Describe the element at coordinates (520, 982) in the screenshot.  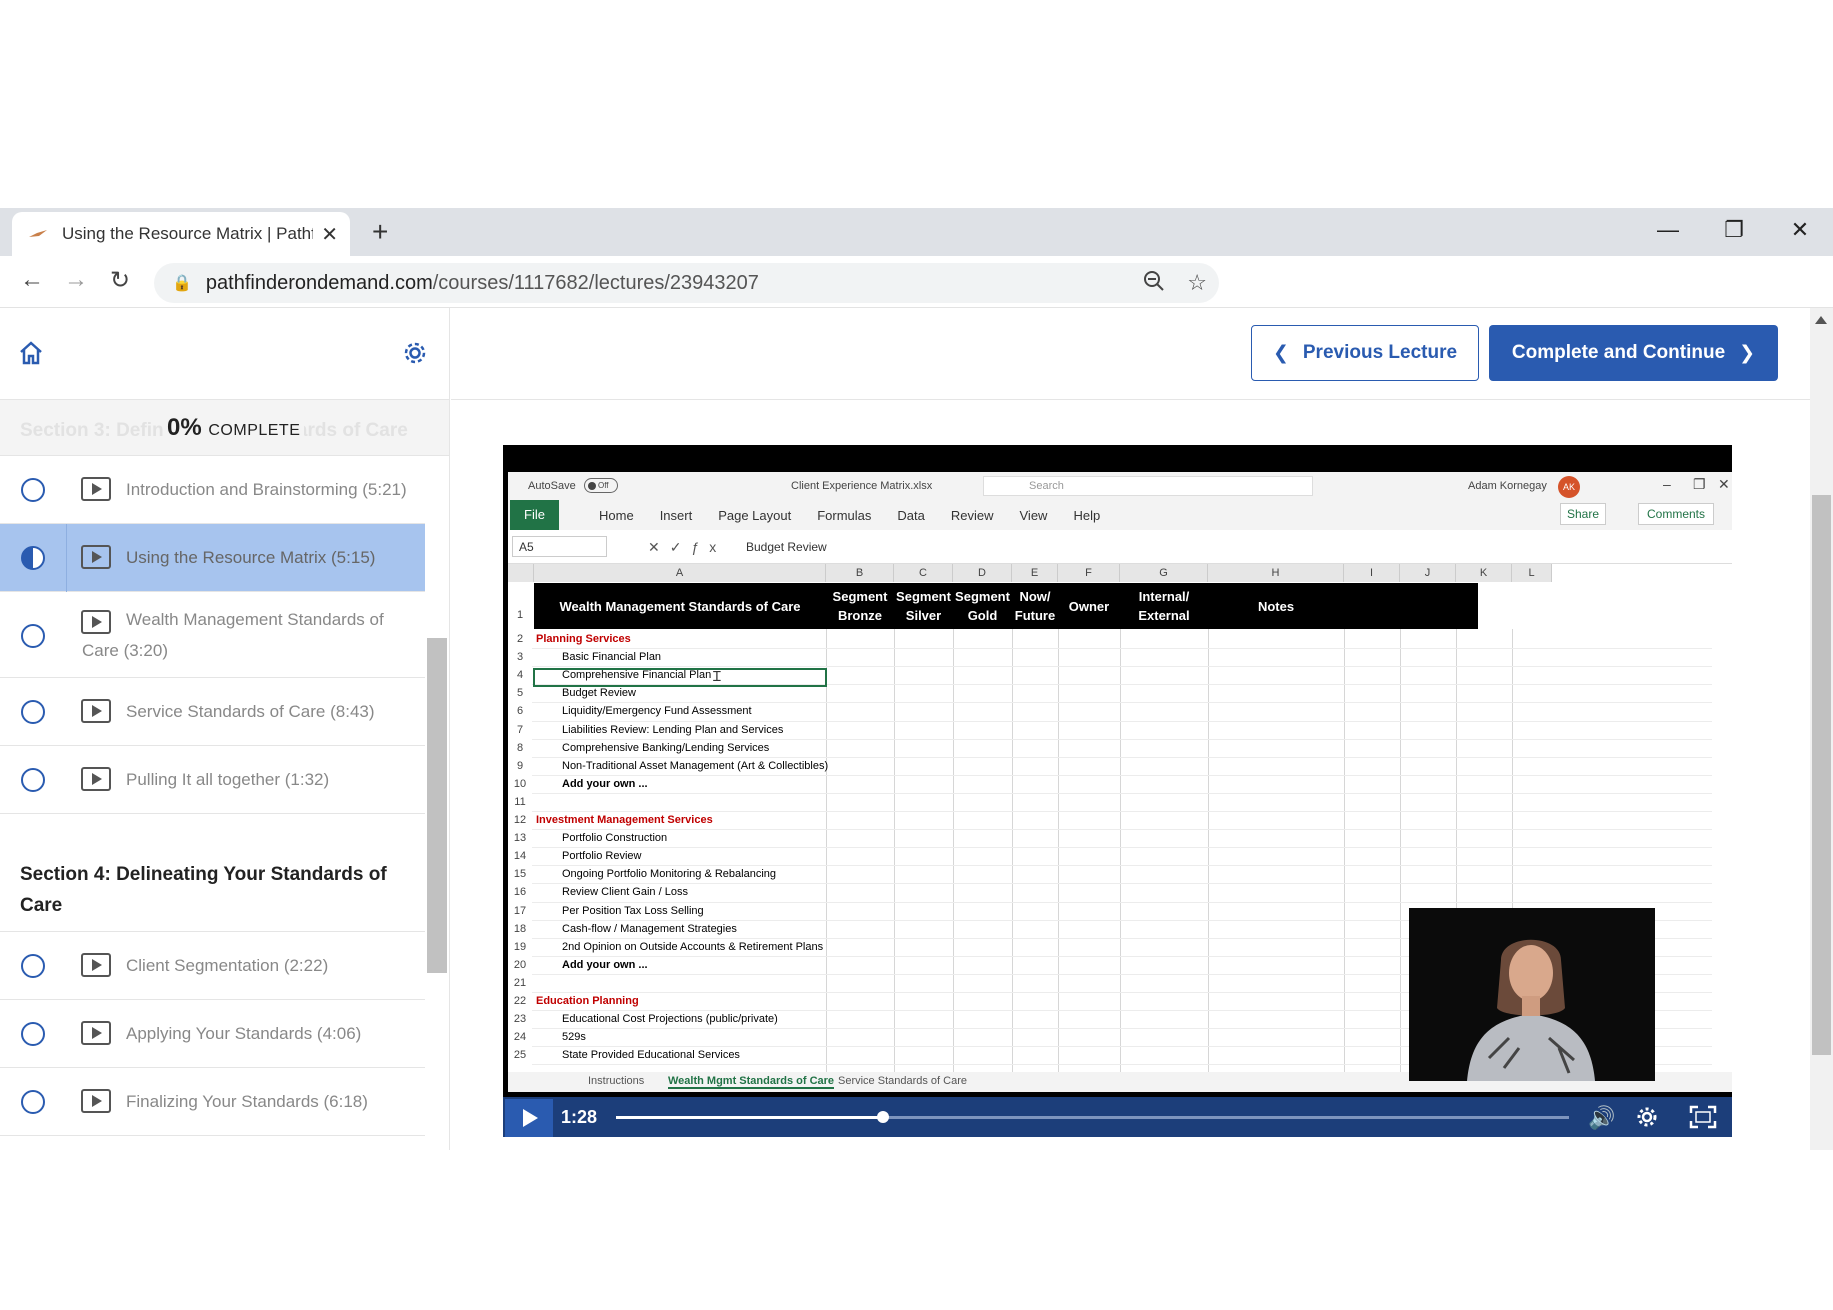
I see `row-number: 21` at that location.